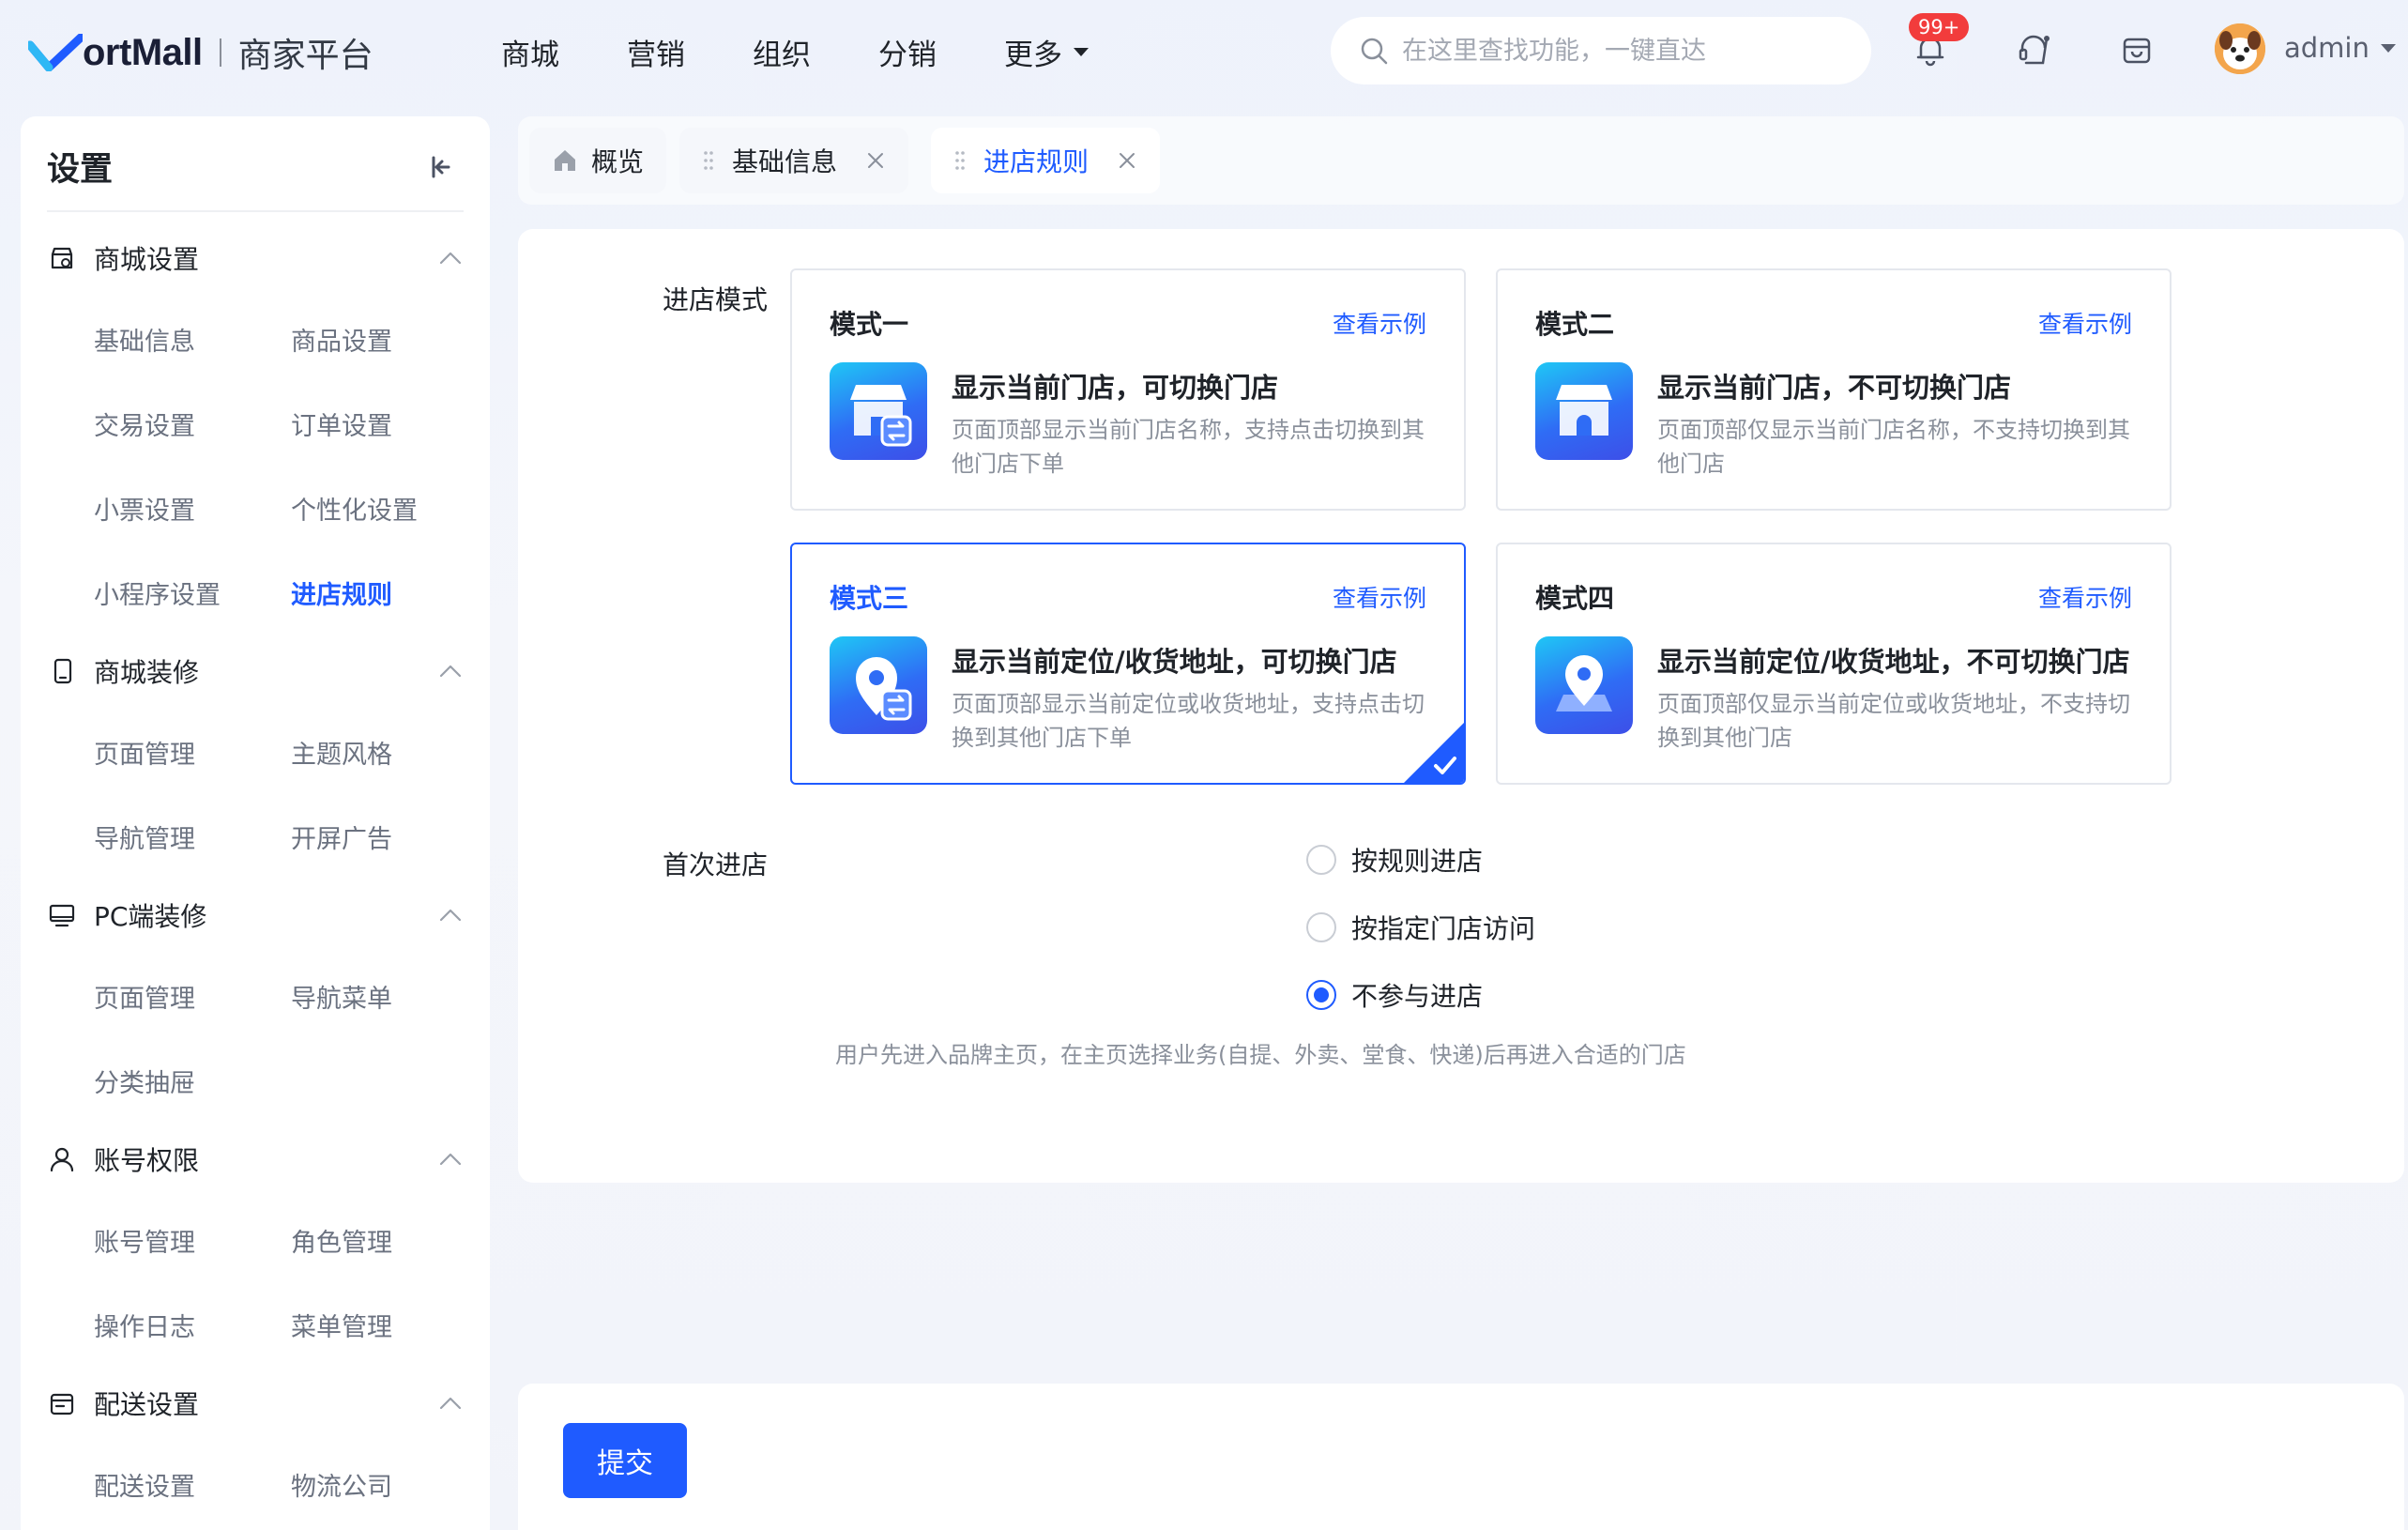 This screenshot has width=2408, height=1530. I want to click on nav-item-marketing: 营销, so click(656, 51).